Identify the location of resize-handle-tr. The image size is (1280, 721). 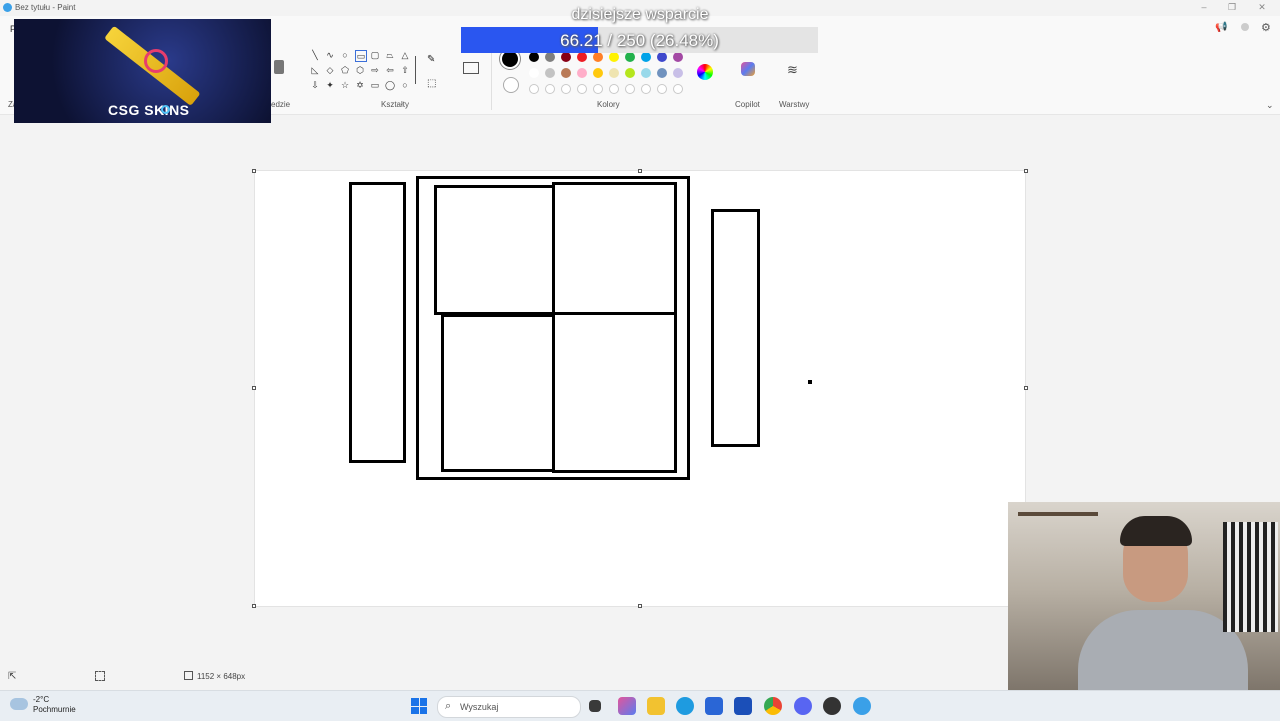
(1026, 171).